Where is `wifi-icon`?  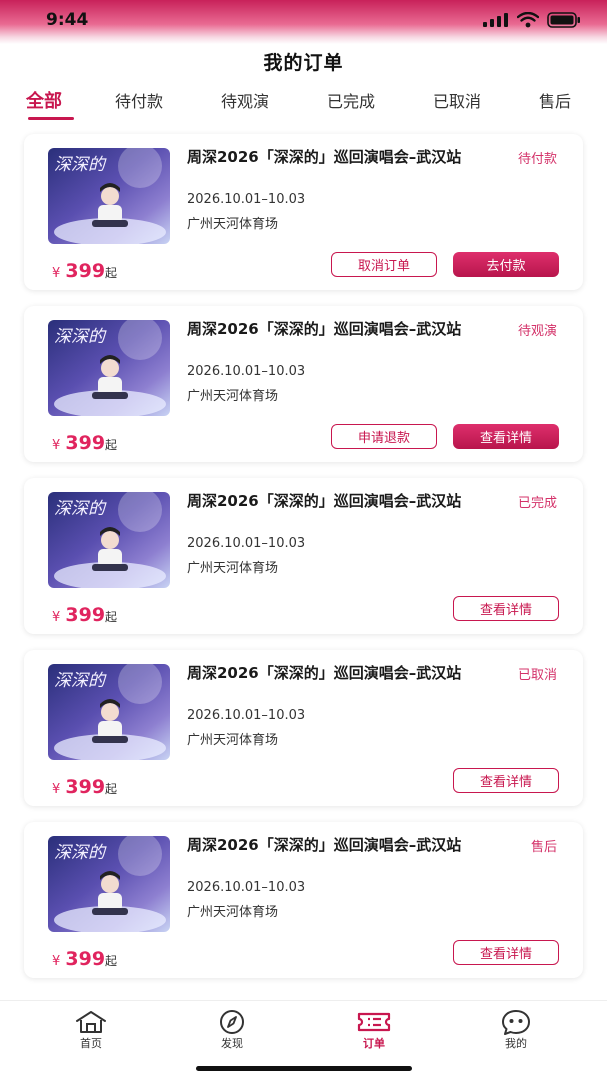 wifi-icon is located at coordinates (528, 20).